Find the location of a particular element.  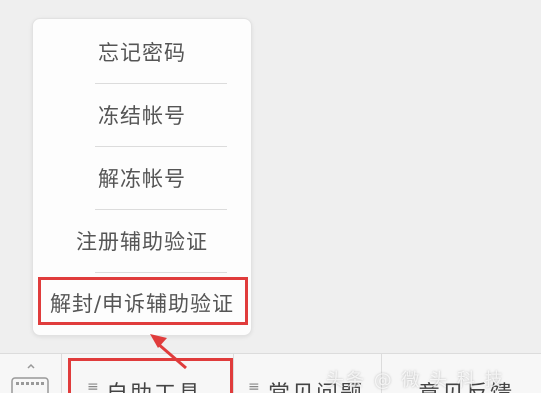

keyboard-icon is located at coordinates (30, 378).